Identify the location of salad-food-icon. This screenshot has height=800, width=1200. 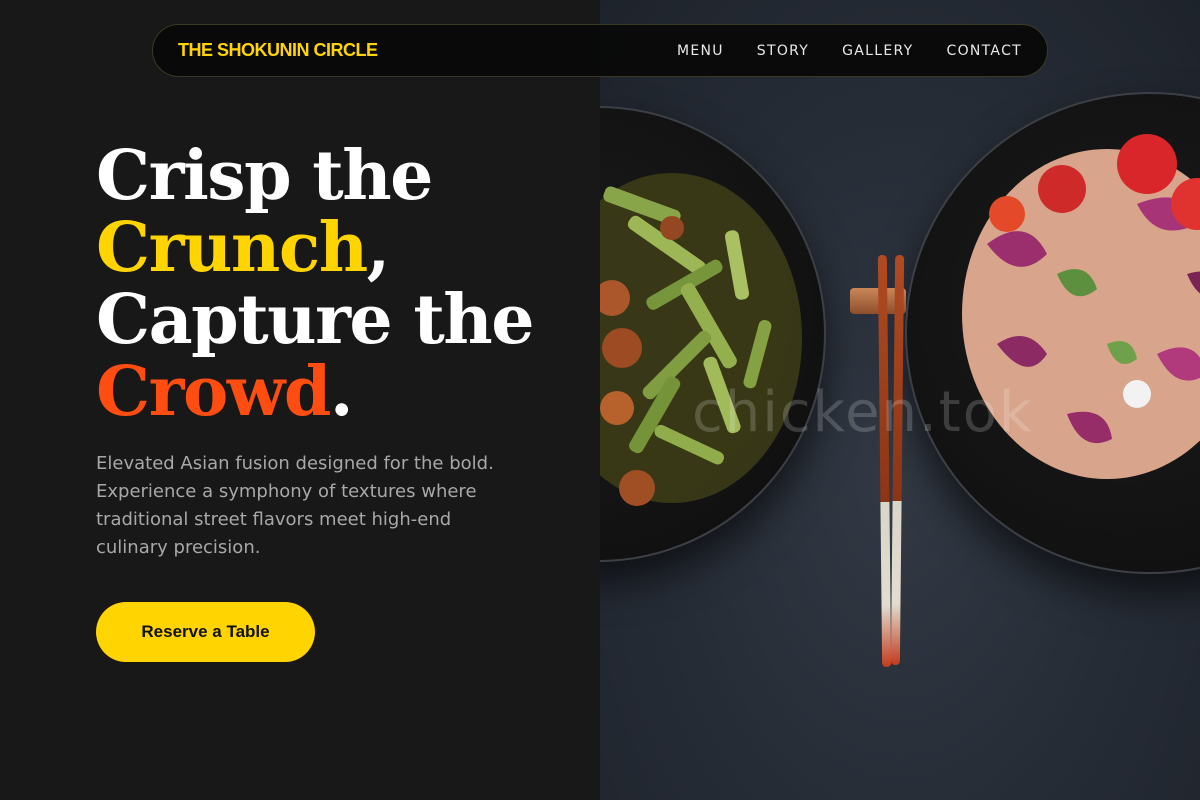
(1081, 306).